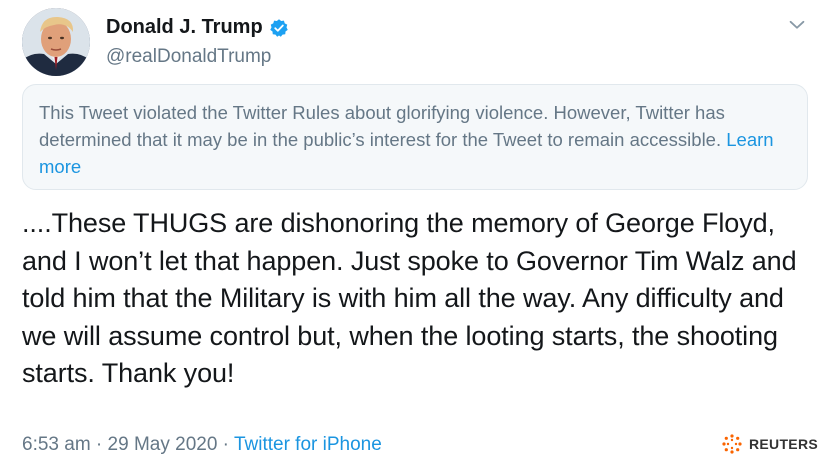 The height and width of the screenshot is (468, 830). What do you see at coordinates (56, 444) in the screenshot?
I see `tweet-time: 6:53 am` at bounding box center [56, 444].